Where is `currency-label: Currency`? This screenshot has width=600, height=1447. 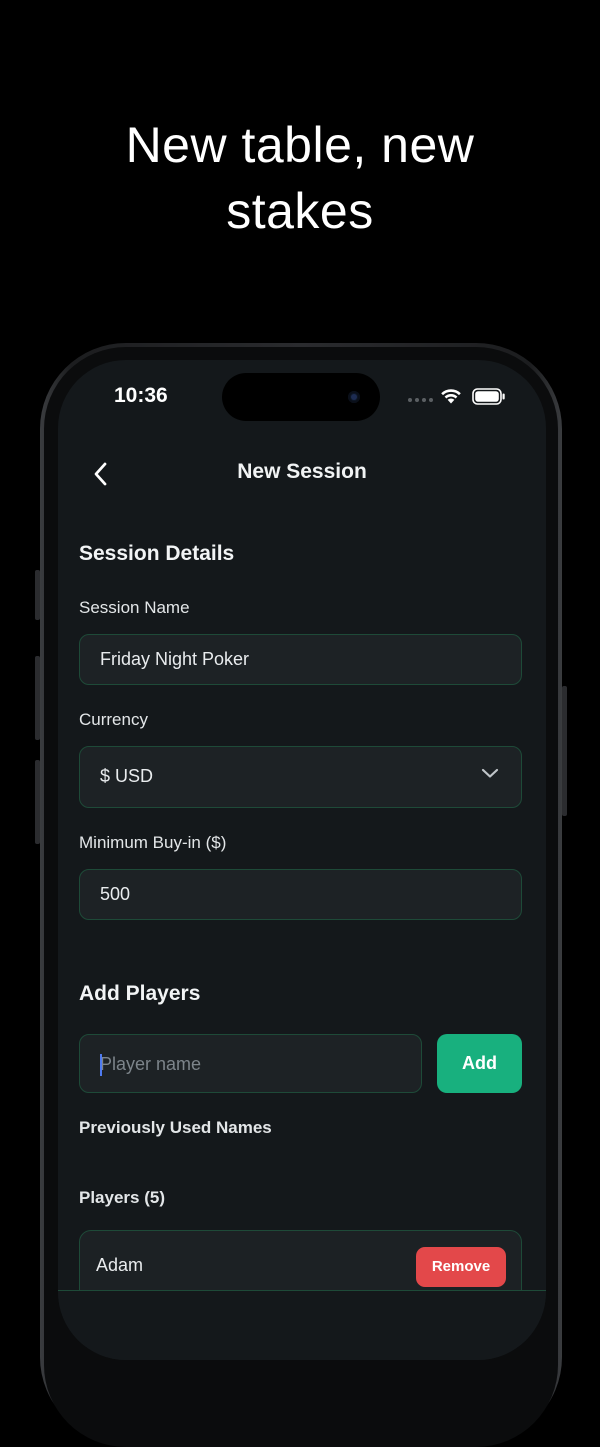
currency-label: Currency is located at coordinates (113, 719).